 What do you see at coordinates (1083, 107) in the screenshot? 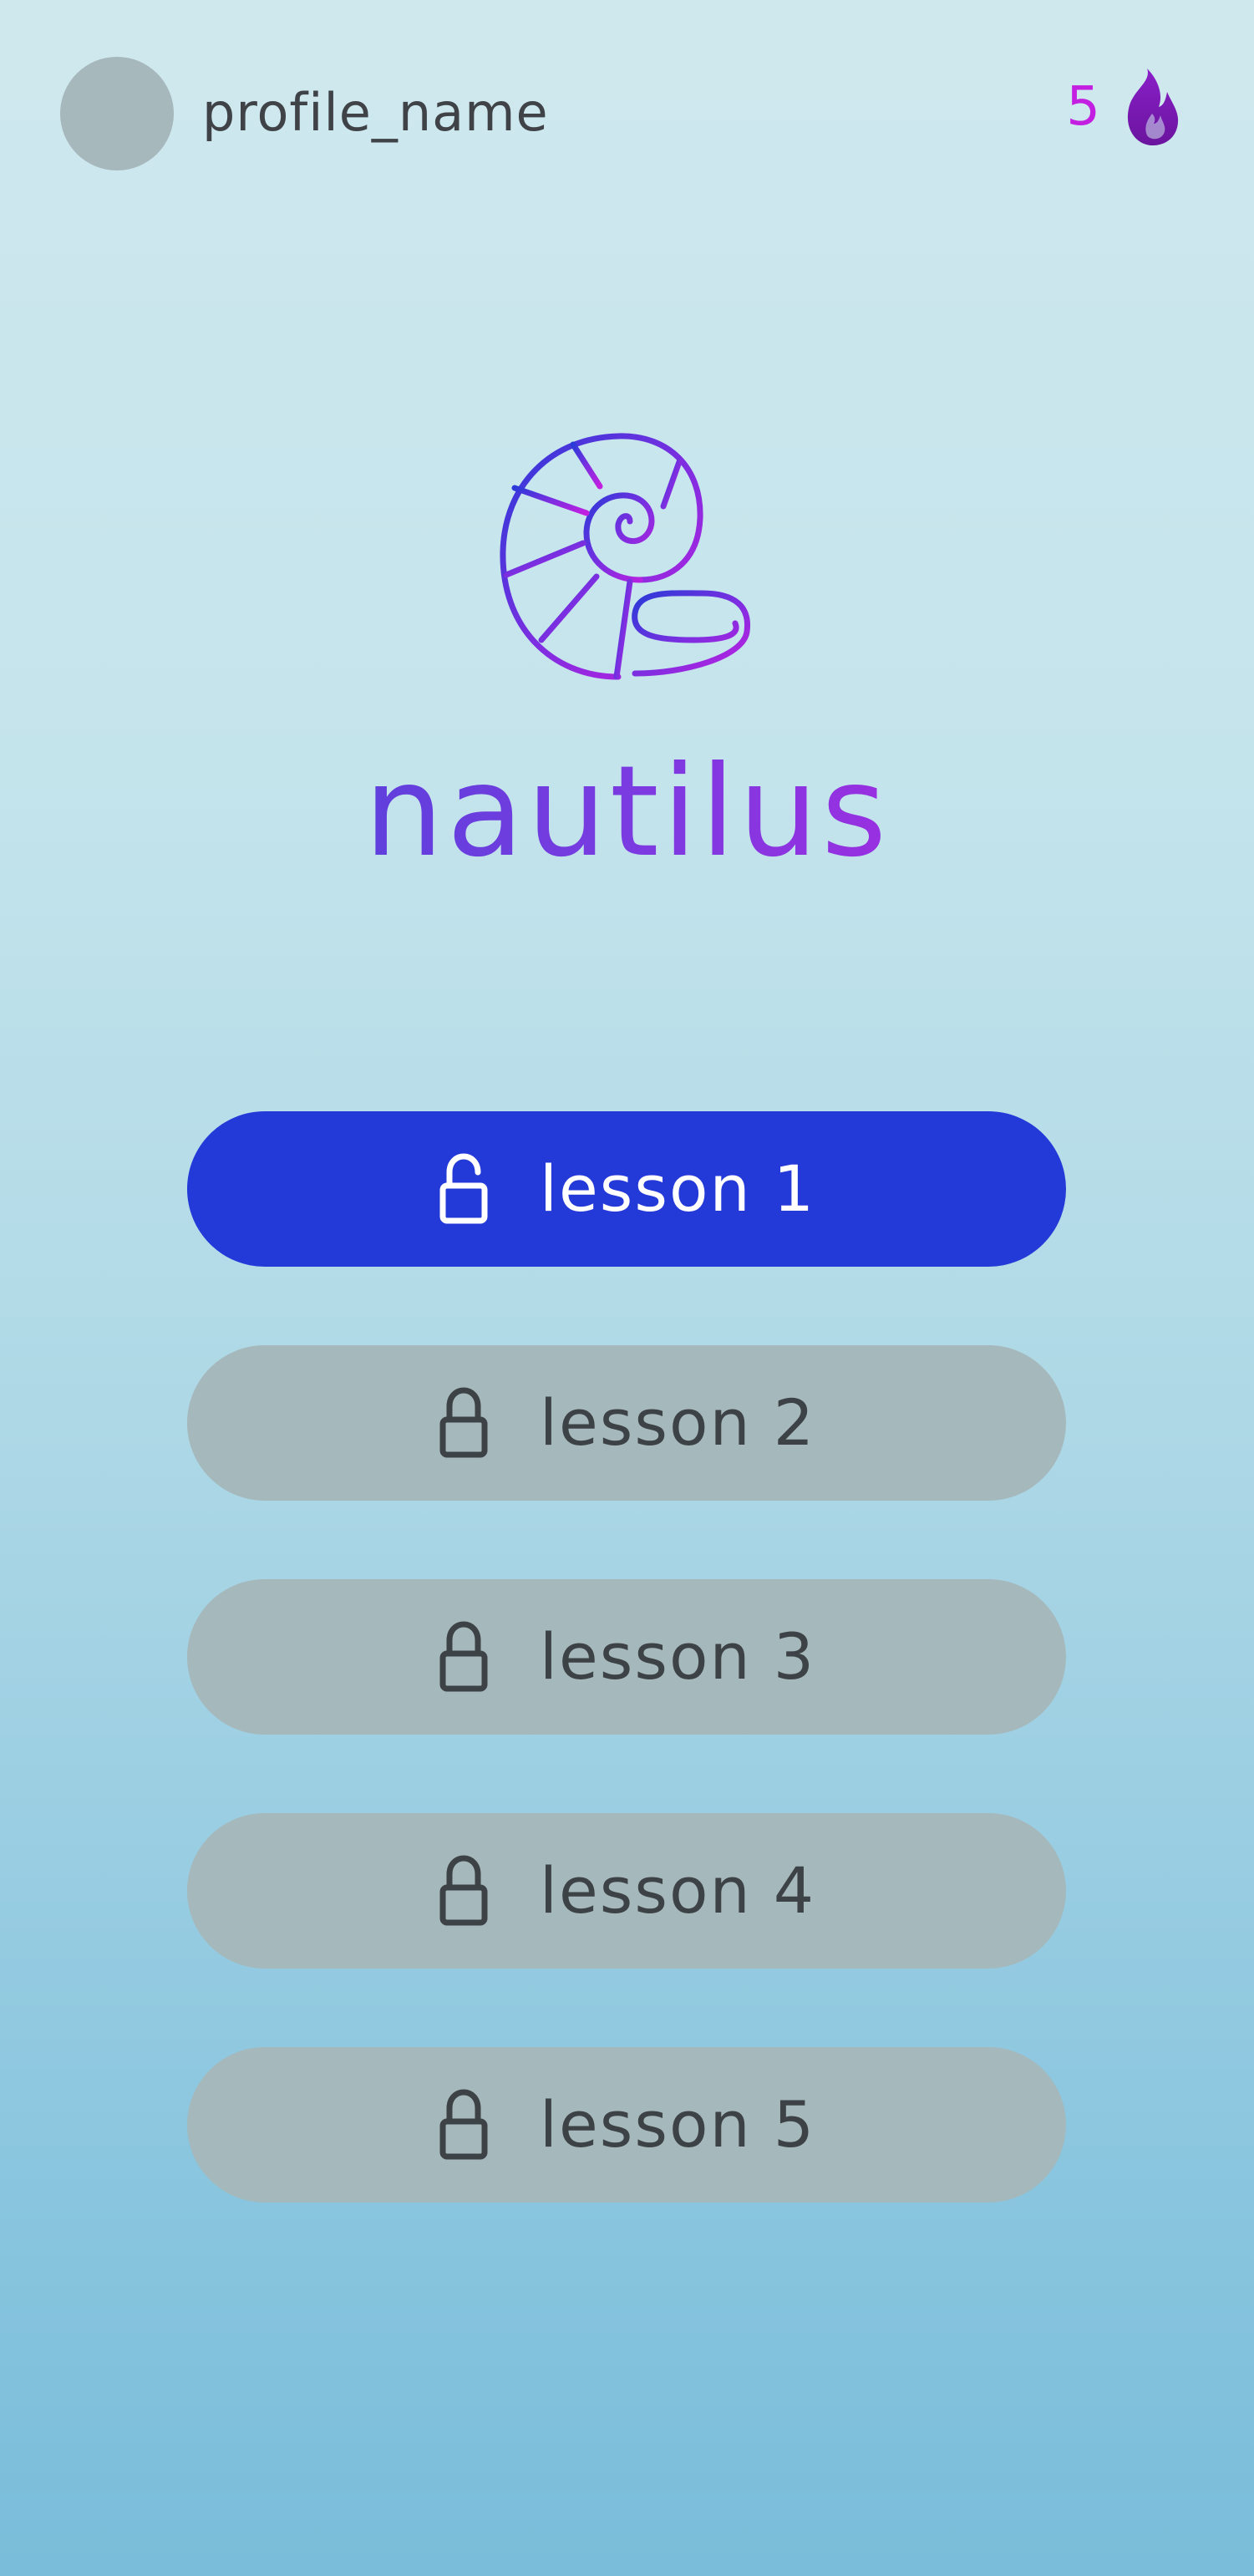
I see `streak-count: 5` at bounding box center [1083, 107].